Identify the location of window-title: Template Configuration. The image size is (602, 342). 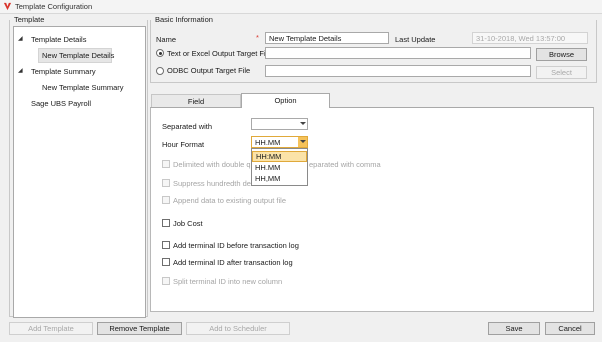
(54, 6).